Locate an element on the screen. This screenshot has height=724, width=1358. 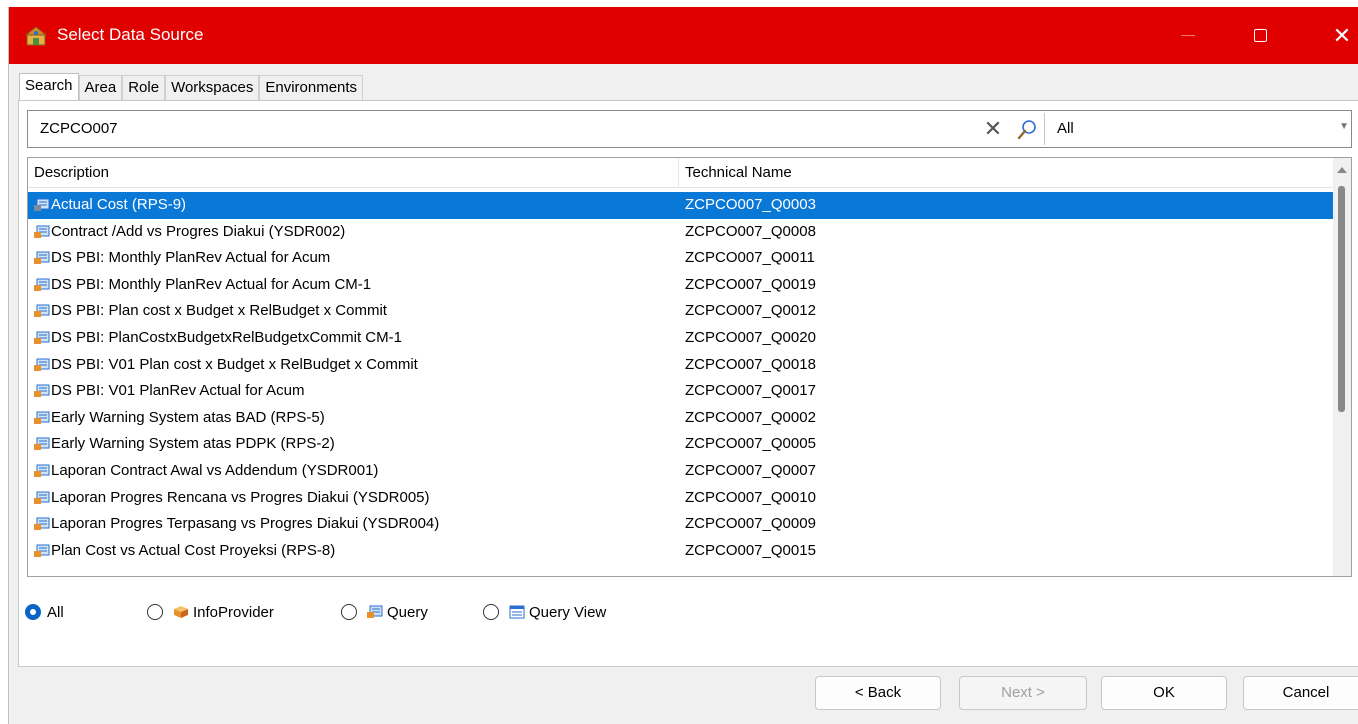
minimize-icon is located at coordinates (1188, 35).